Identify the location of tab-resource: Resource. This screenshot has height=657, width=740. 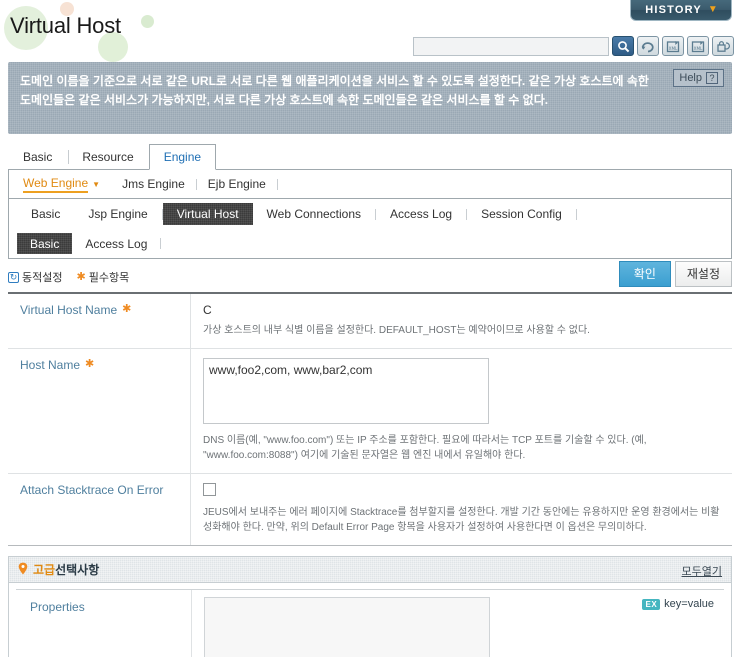
(107, 156).